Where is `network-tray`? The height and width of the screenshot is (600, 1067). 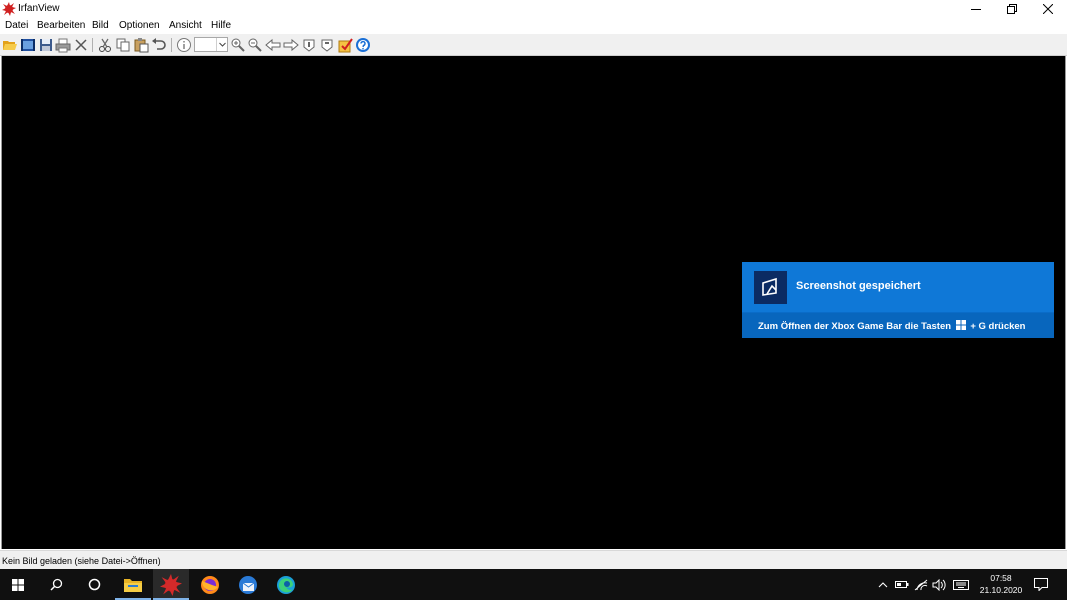
network-tray is located at coordinates (921, 584).